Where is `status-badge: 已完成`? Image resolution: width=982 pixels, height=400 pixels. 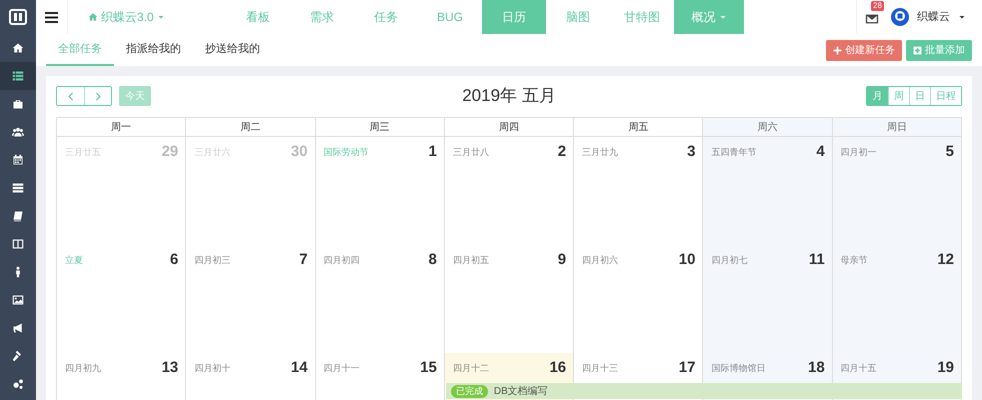
status-badge: 已完成 is located at coordinates (469, 391).